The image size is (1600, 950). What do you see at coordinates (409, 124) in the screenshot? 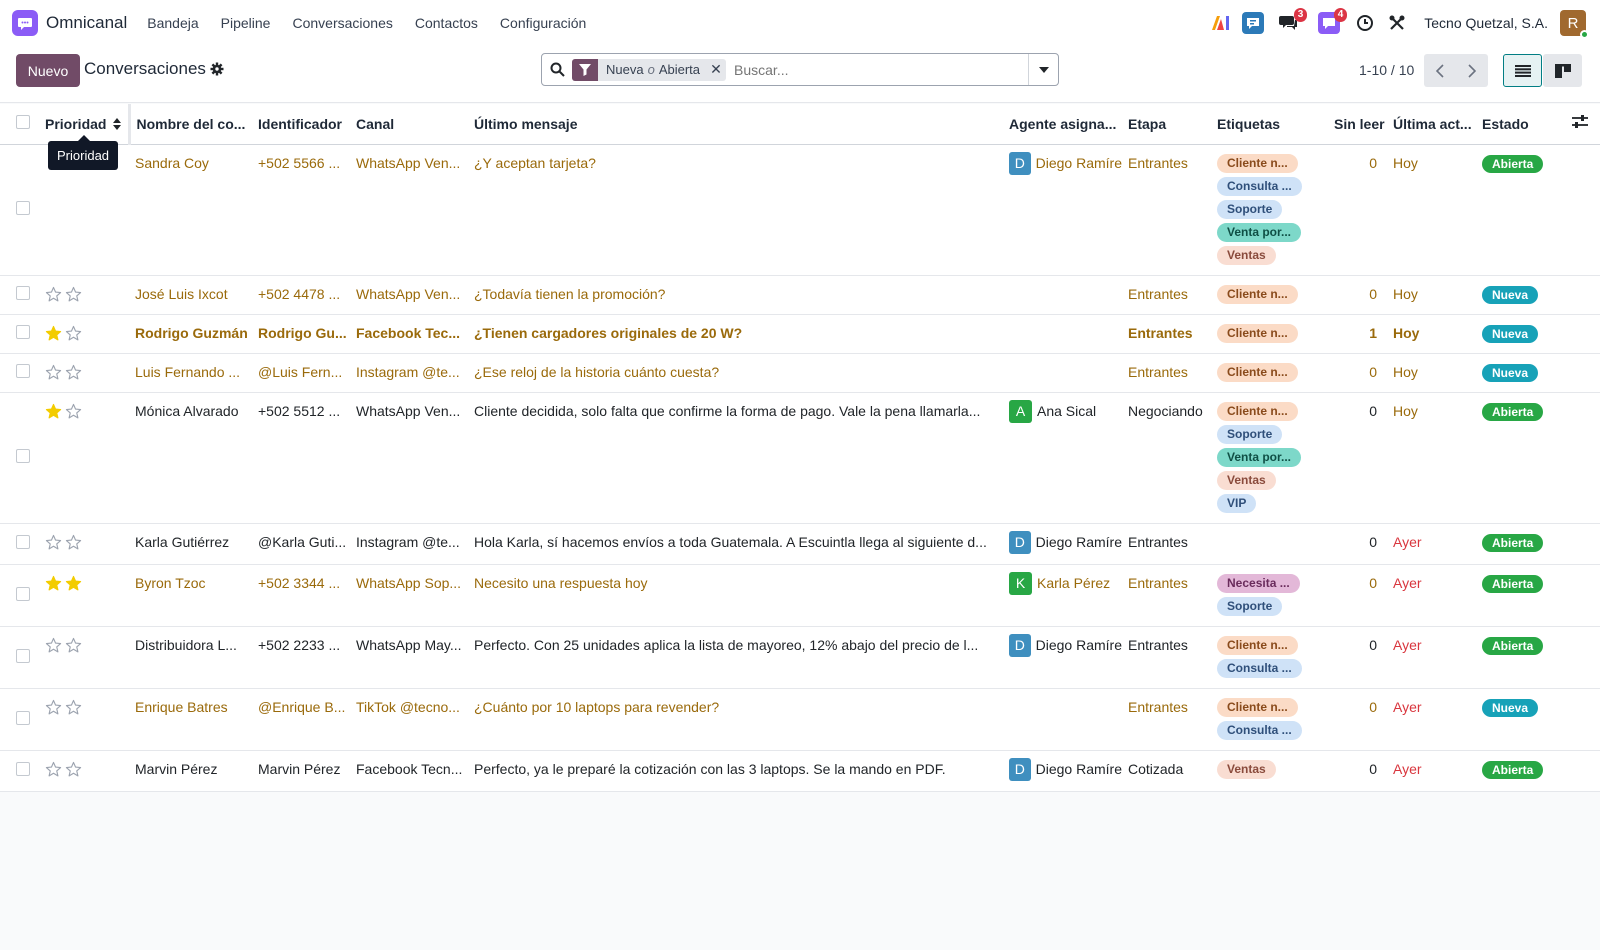
I see `header-channel: Canal` at bounding box center [409, 124].